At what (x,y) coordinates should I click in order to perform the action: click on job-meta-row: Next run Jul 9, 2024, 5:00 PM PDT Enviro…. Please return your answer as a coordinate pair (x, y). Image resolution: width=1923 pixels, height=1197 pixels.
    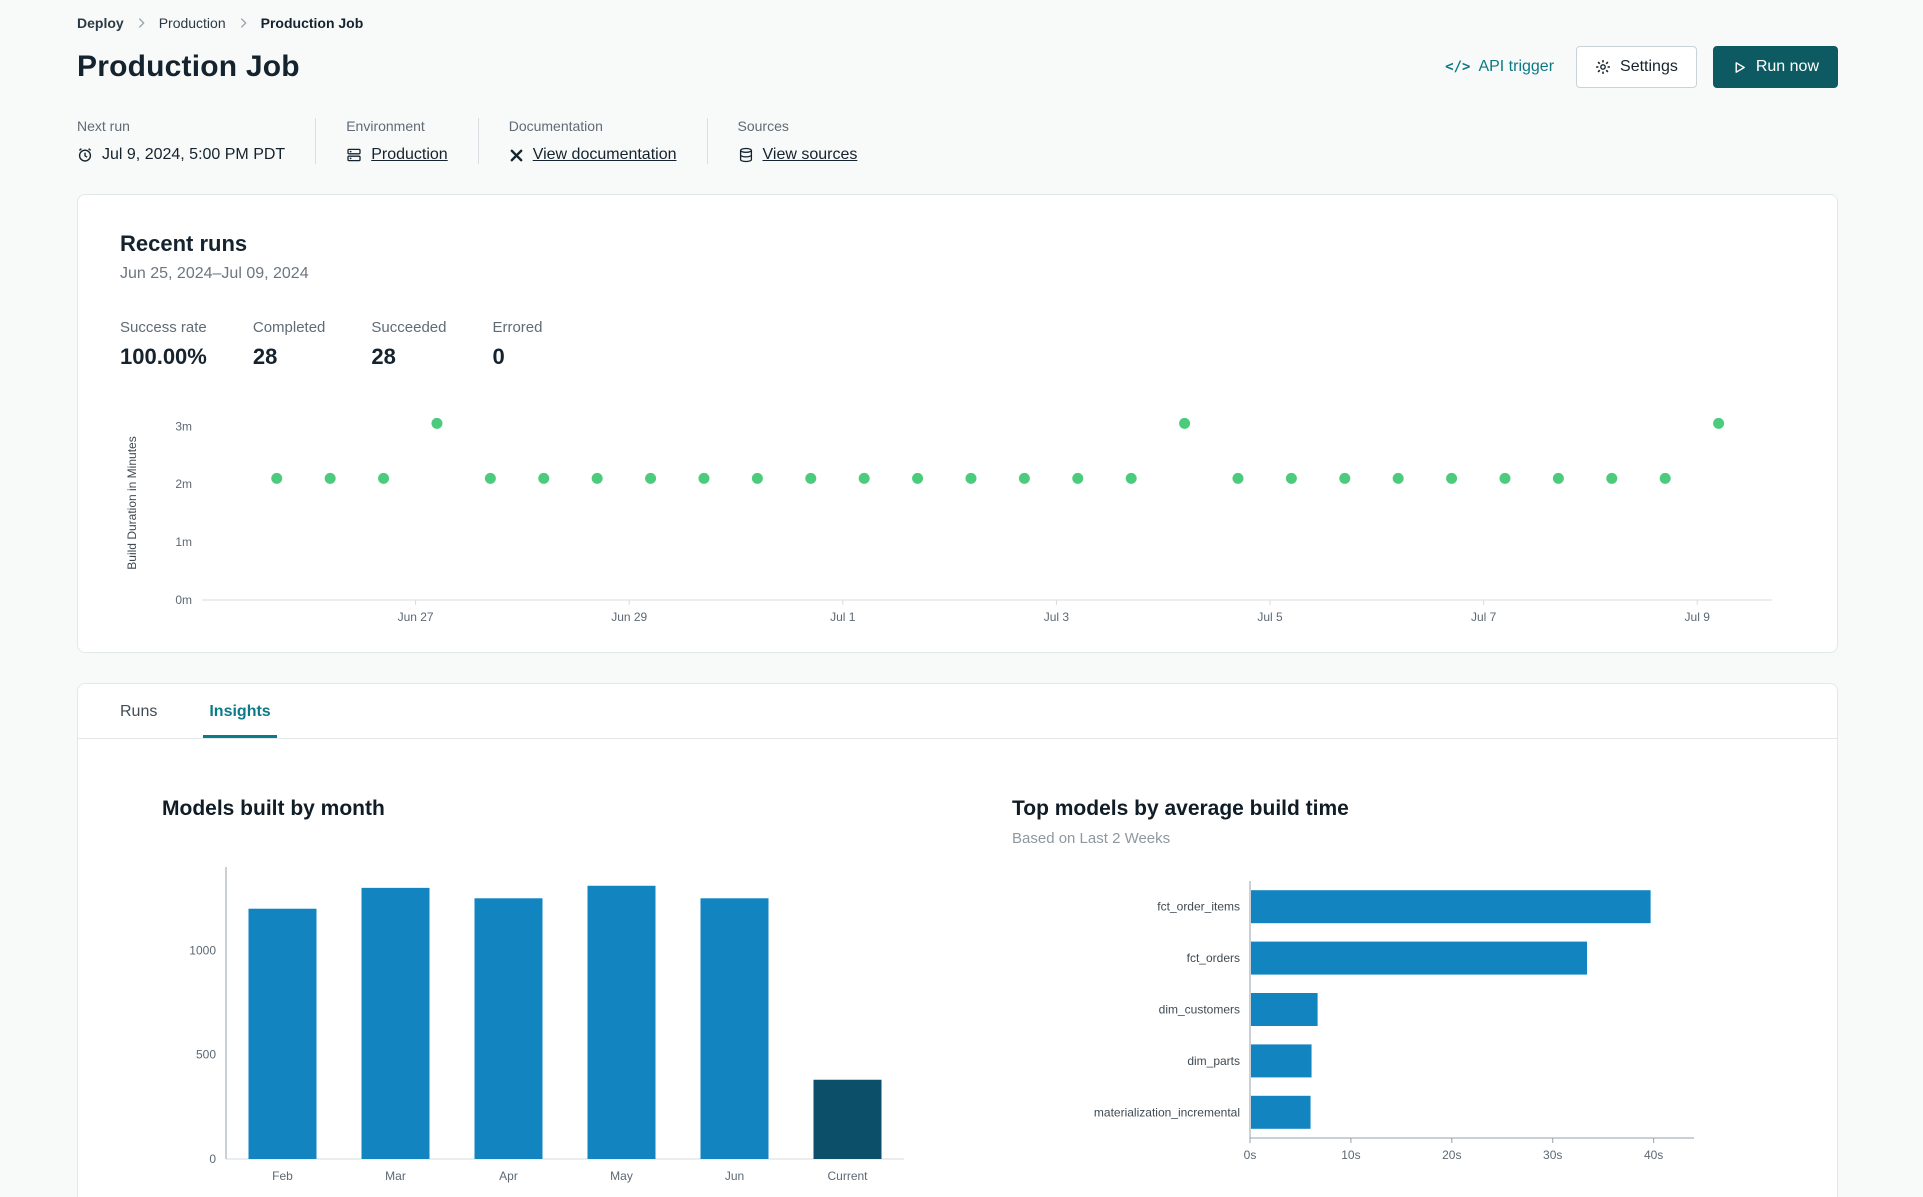
    Looking at the image, I should click on (957, 141).